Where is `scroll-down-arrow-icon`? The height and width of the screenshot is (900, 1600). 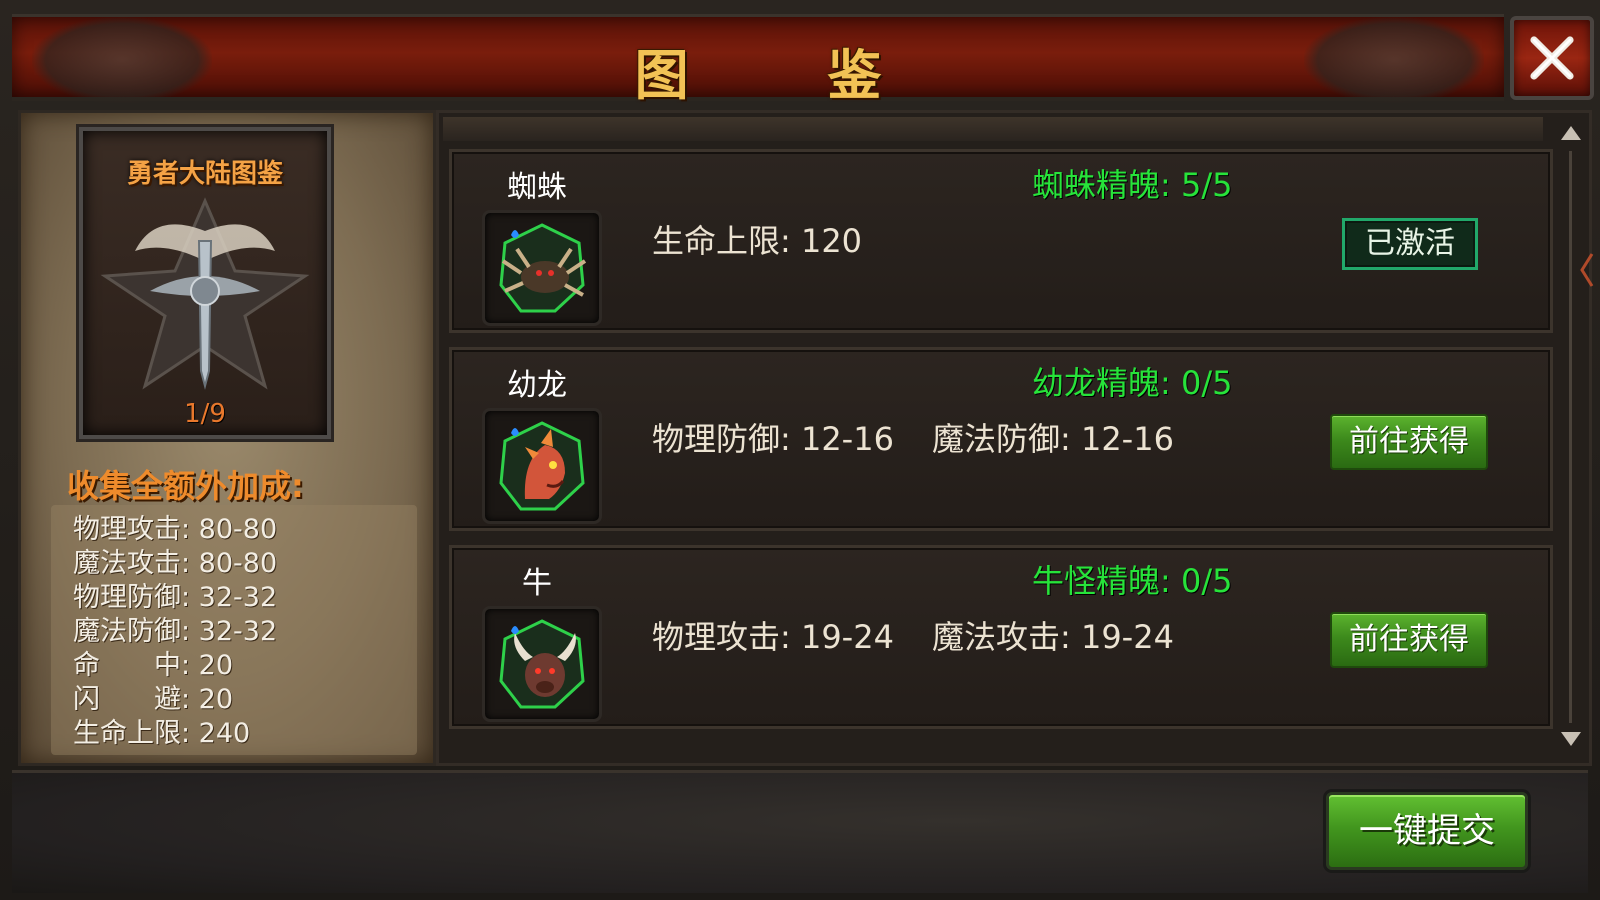
scroll-down-arrow-icon is located at coordinates (1571, 739).